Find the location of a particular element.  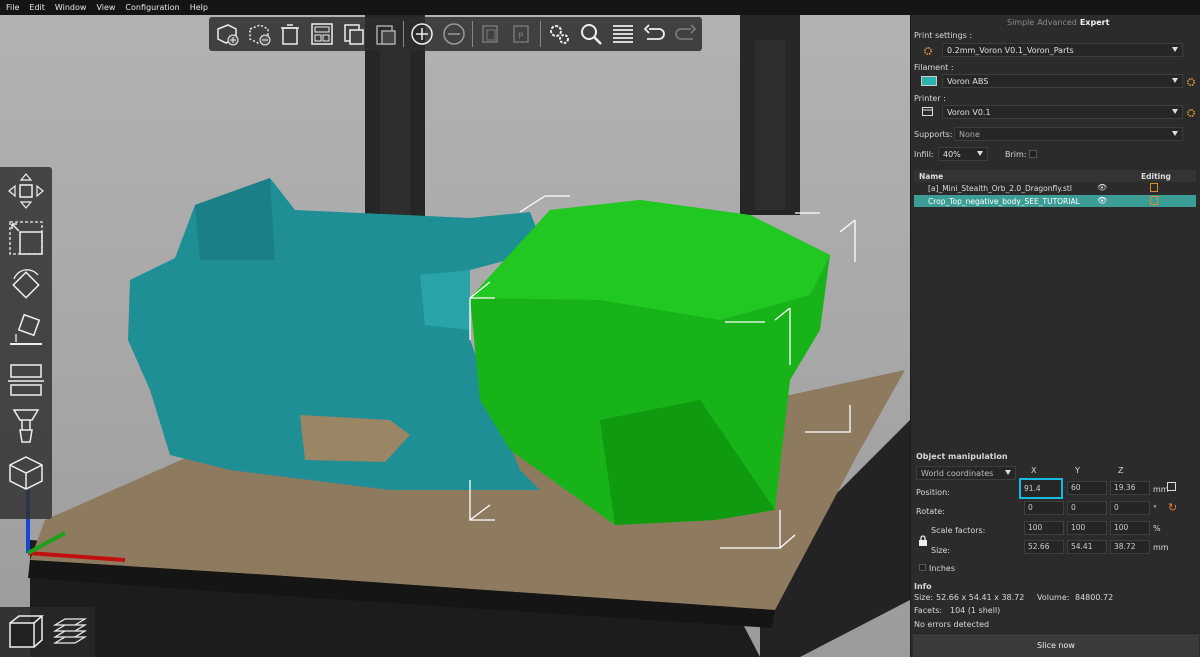

scale-icon is located at coordinates (26, 237).